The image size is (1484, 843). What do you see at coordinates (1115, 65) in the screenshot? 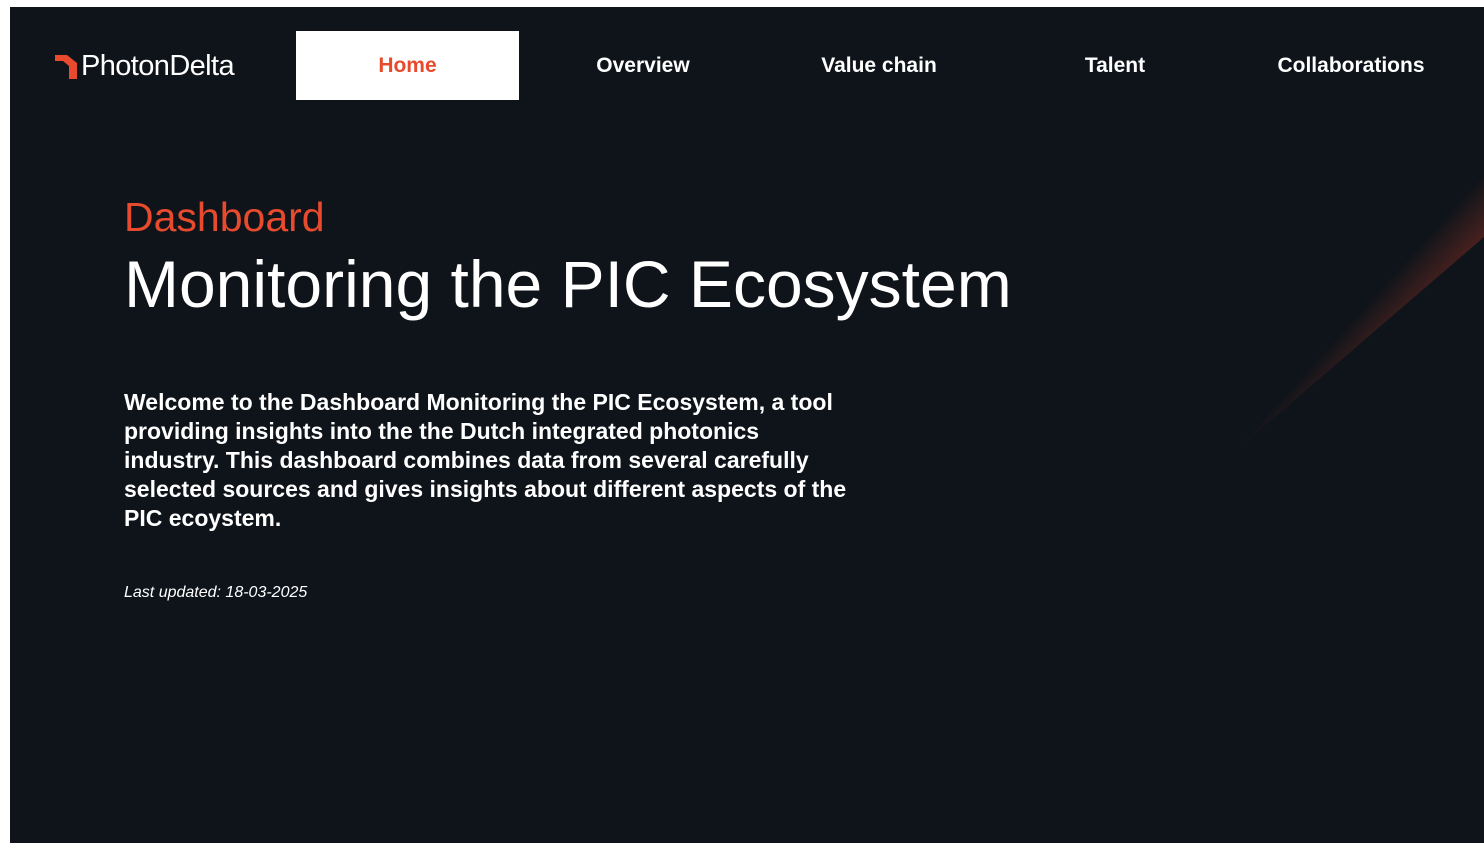
I see `nav-tab-talent: Talent` at bounding box center [1115, 65].